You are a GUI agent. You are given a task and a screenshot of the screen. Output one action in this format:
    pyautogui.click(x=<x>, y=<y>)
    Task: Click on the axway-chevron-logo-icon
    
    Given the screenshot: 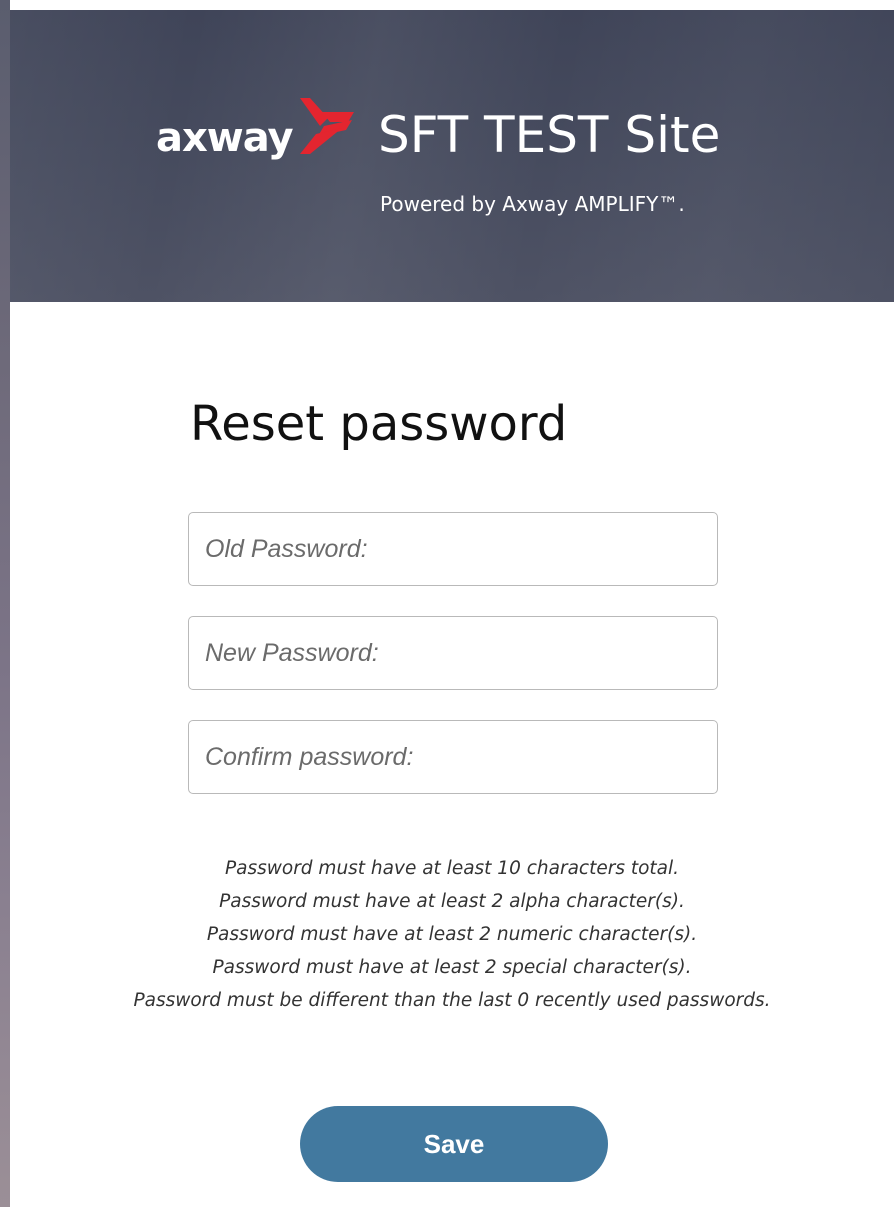 What is the action you would take?
    pyautogui.click(x=327, y=126)
    